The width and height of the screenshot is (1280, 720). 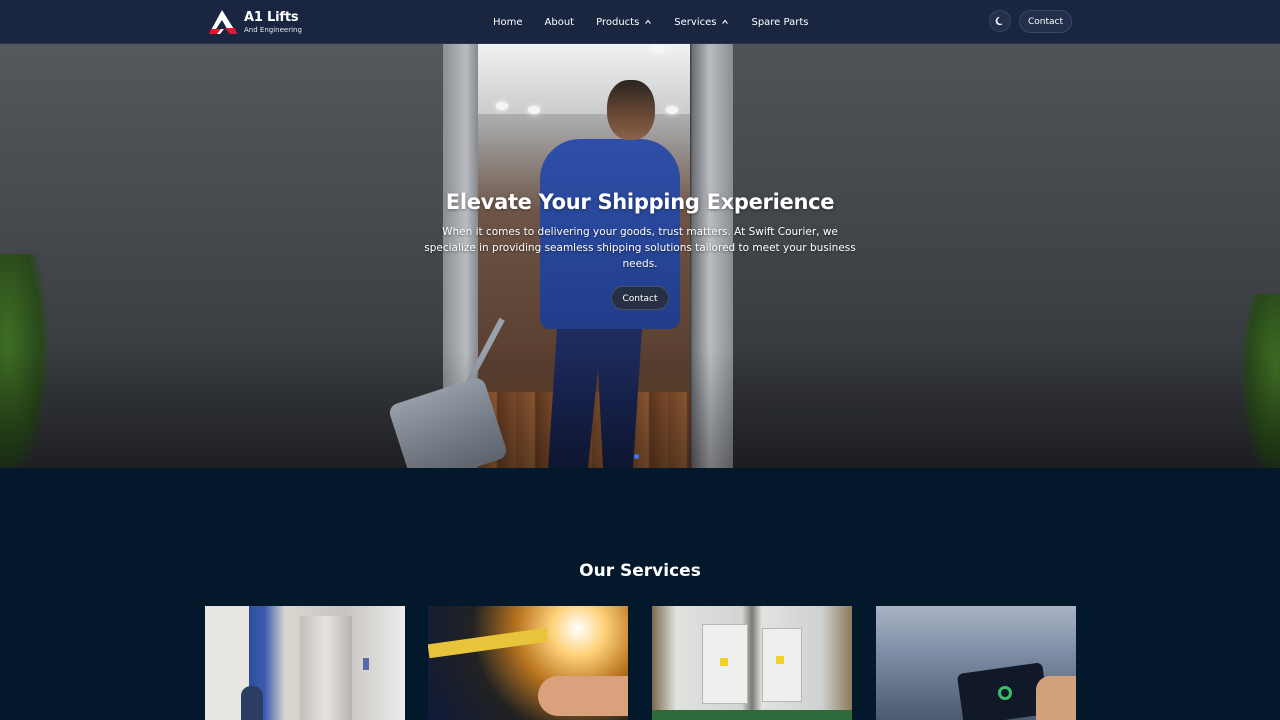 What do you see at coordinates (661, 22) in the screenshot?
I see `main-nav: Home About Products Services Spare Parts` at bounding box center [661, 22].